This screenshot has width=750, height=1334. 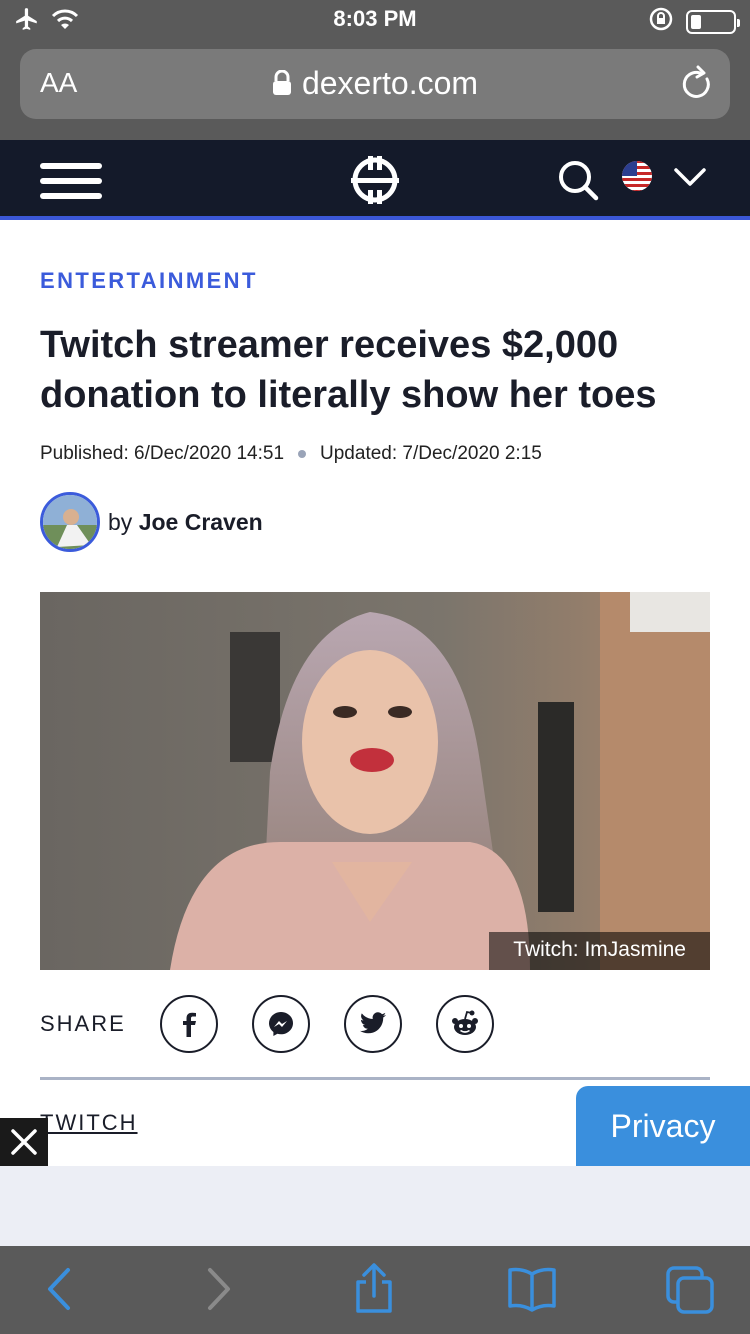 I want to click on photo-credit: Twitch: ImJasmine, so click(x=599, y=951).